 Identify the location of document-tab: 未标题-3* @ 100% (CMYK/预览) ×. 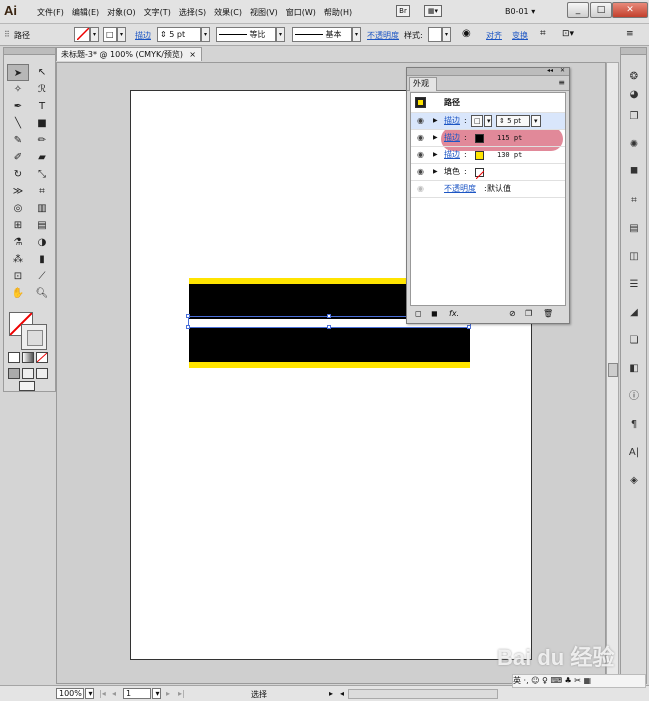
(129, 54).